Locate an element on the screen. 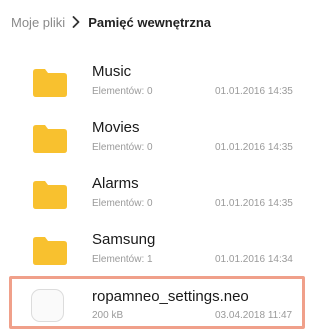 The height and width of the screenshot is (334, 320). item-size: 200 kB is located at coordinates (108, 315).